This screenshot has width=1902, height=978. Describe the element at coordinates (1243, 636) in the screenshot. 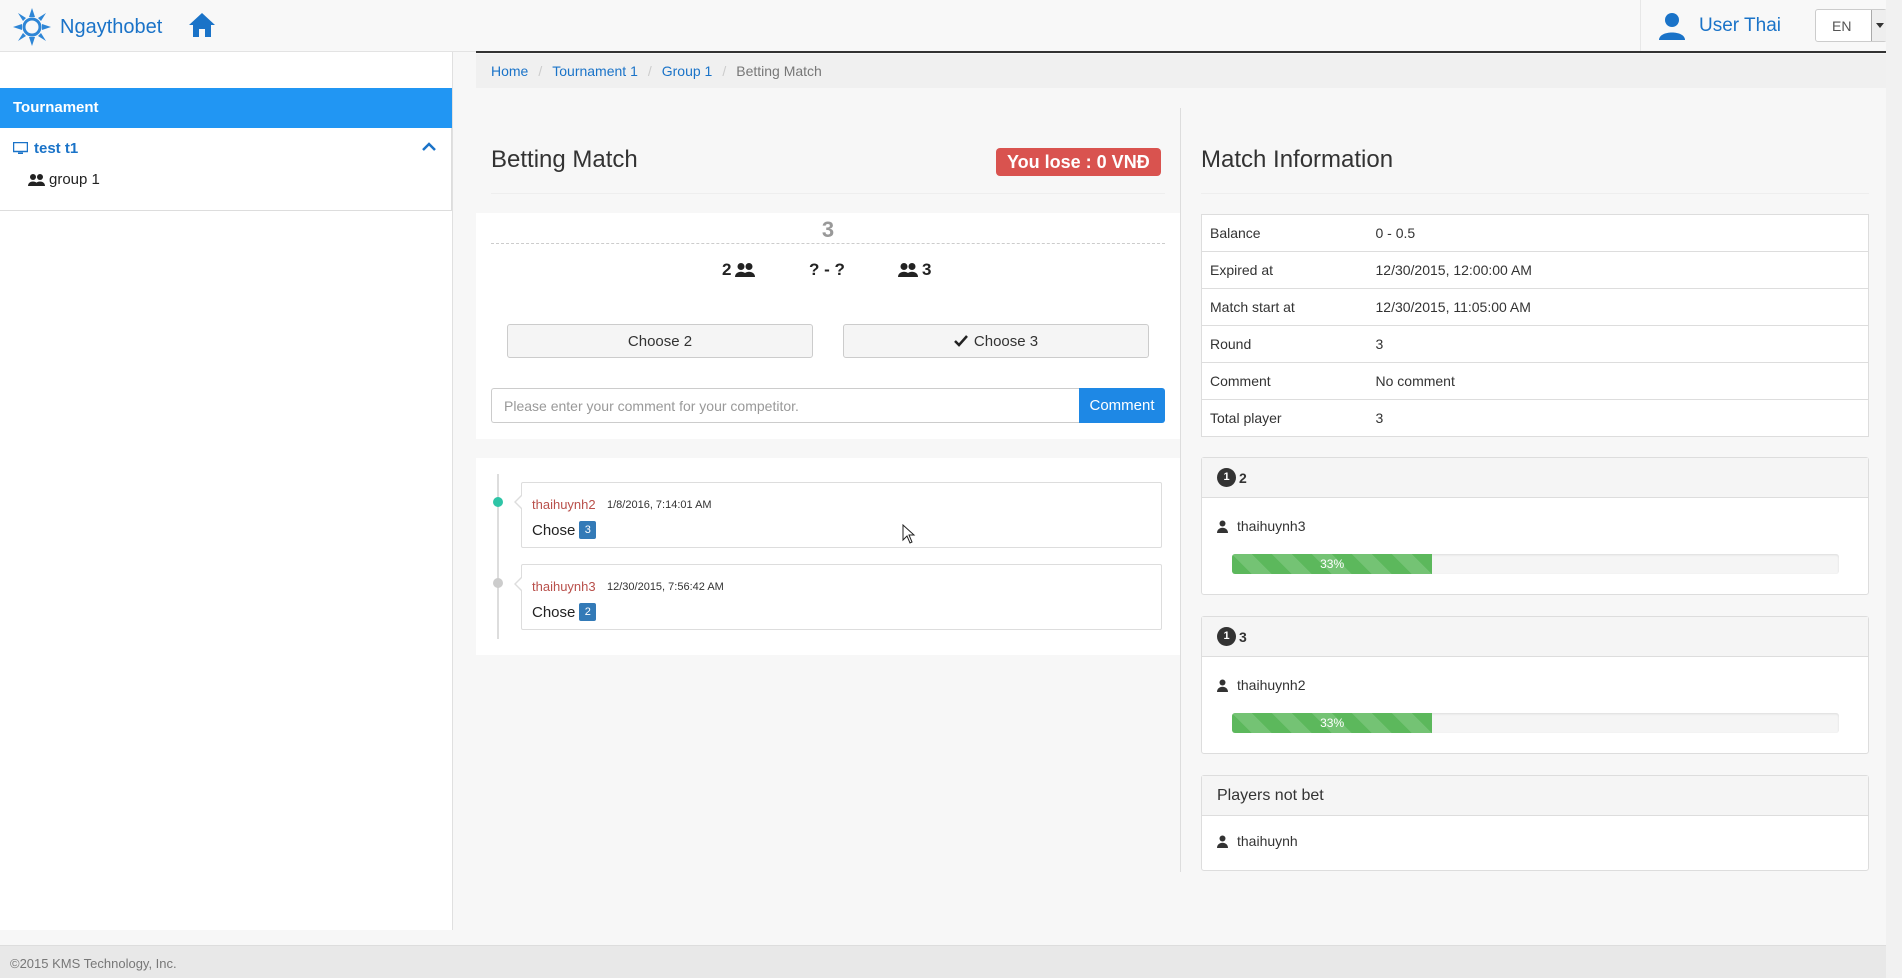

I see `bet-group-team: 3` at that location.